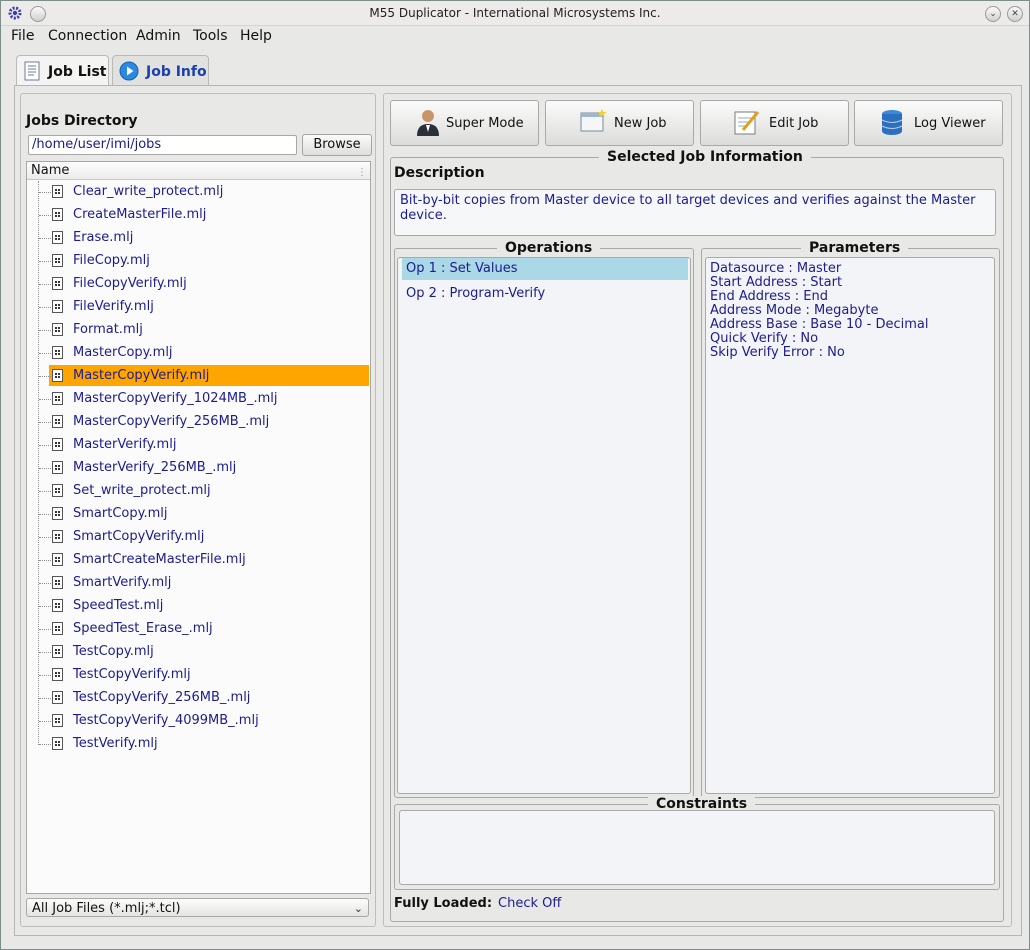  I want to click on list-item: MasterCopyVerify_256MB_.mlj, so click(198, 422).